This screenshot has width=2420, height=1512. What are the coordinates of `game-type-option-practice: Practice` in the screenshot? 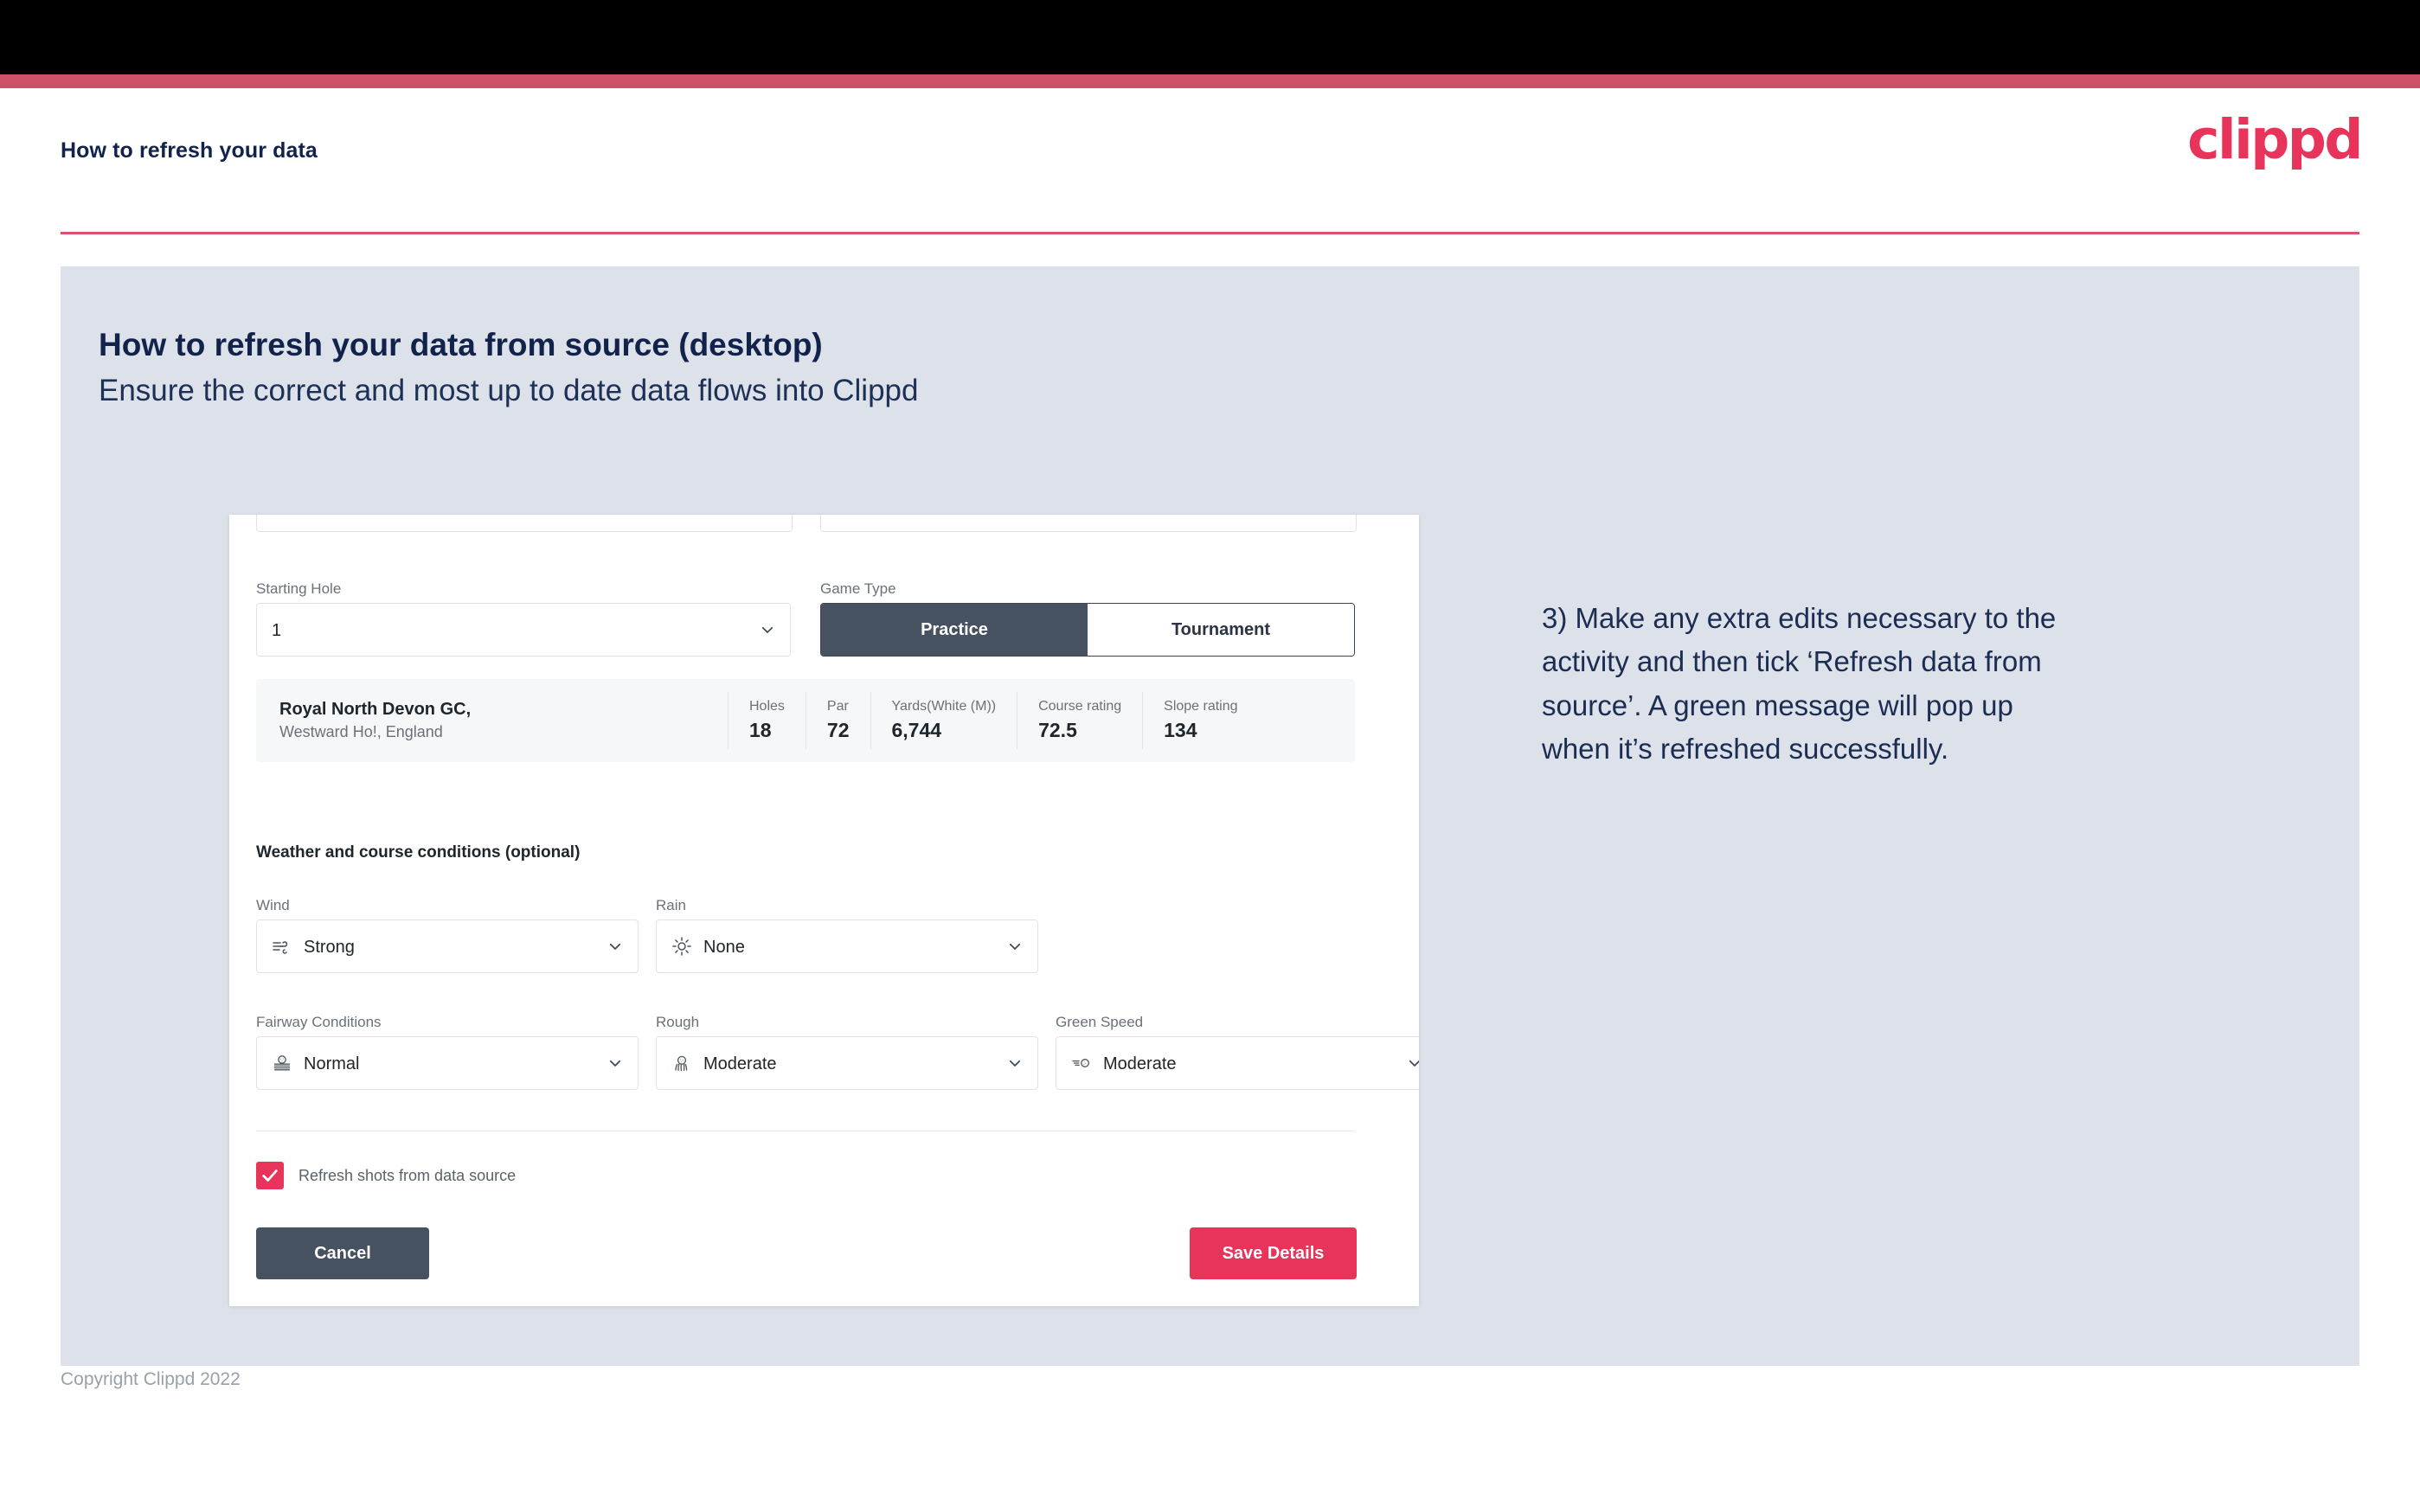 It's located at (954, 630).